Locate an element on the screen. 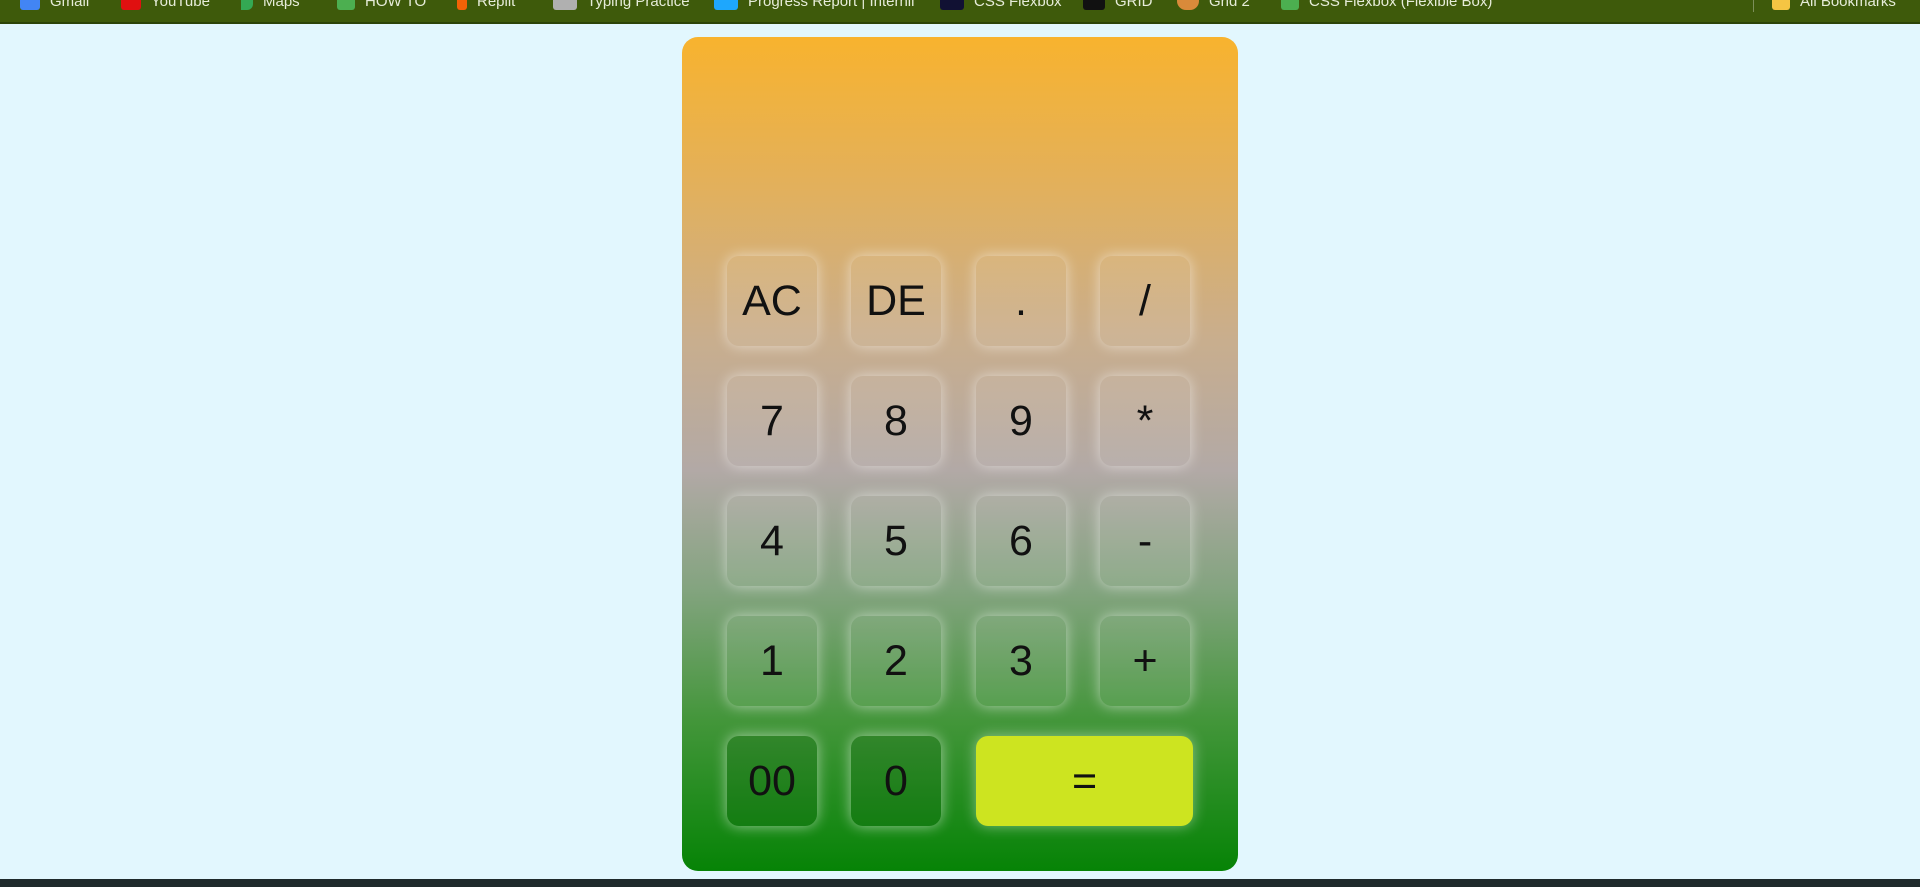 The height and width of the screenshot is (887, 1920). bookmark-css-flexbox-flexible-box: CSS Flexbox (Flexible Box) is located at coordinates (1386, 5).